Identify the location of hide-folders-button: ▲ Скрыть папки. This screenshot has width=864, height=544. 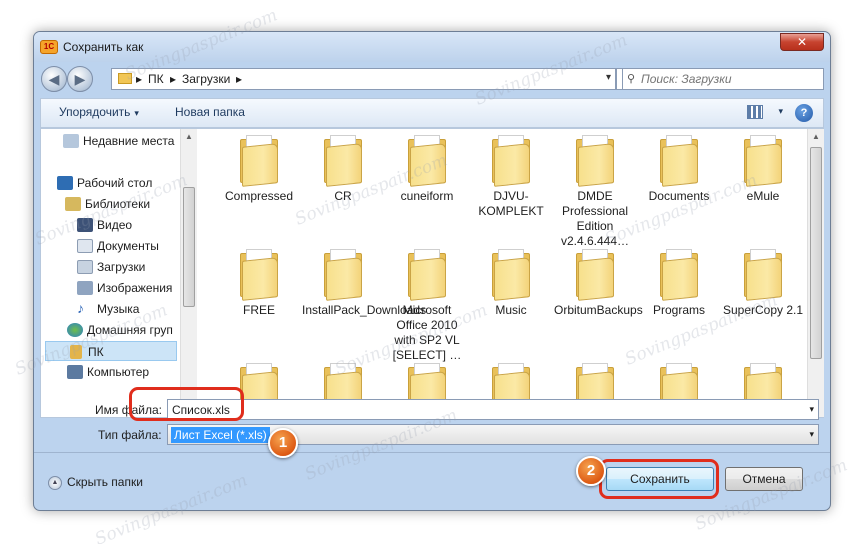
(95, 482).